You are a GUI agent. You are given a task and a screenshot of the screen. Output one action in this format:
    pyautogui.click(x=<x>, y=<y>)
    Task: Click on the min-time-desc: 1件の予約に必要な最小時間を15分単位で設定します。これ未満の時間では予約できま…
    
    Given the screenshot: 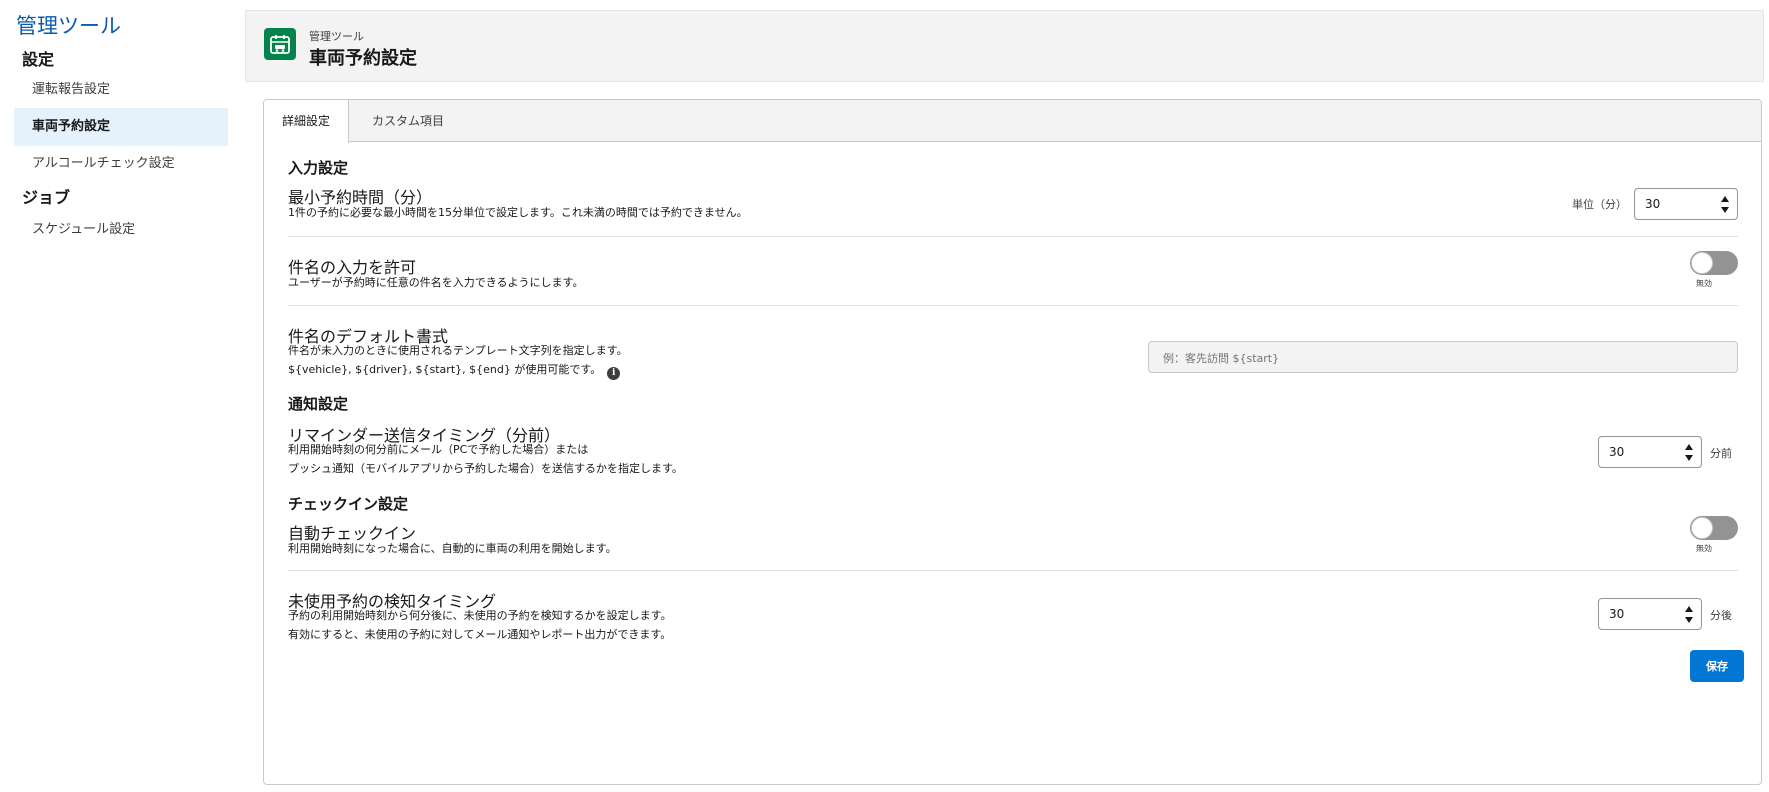 What is the action you would take?
    pyautogui.click(x=518, y=212)
    